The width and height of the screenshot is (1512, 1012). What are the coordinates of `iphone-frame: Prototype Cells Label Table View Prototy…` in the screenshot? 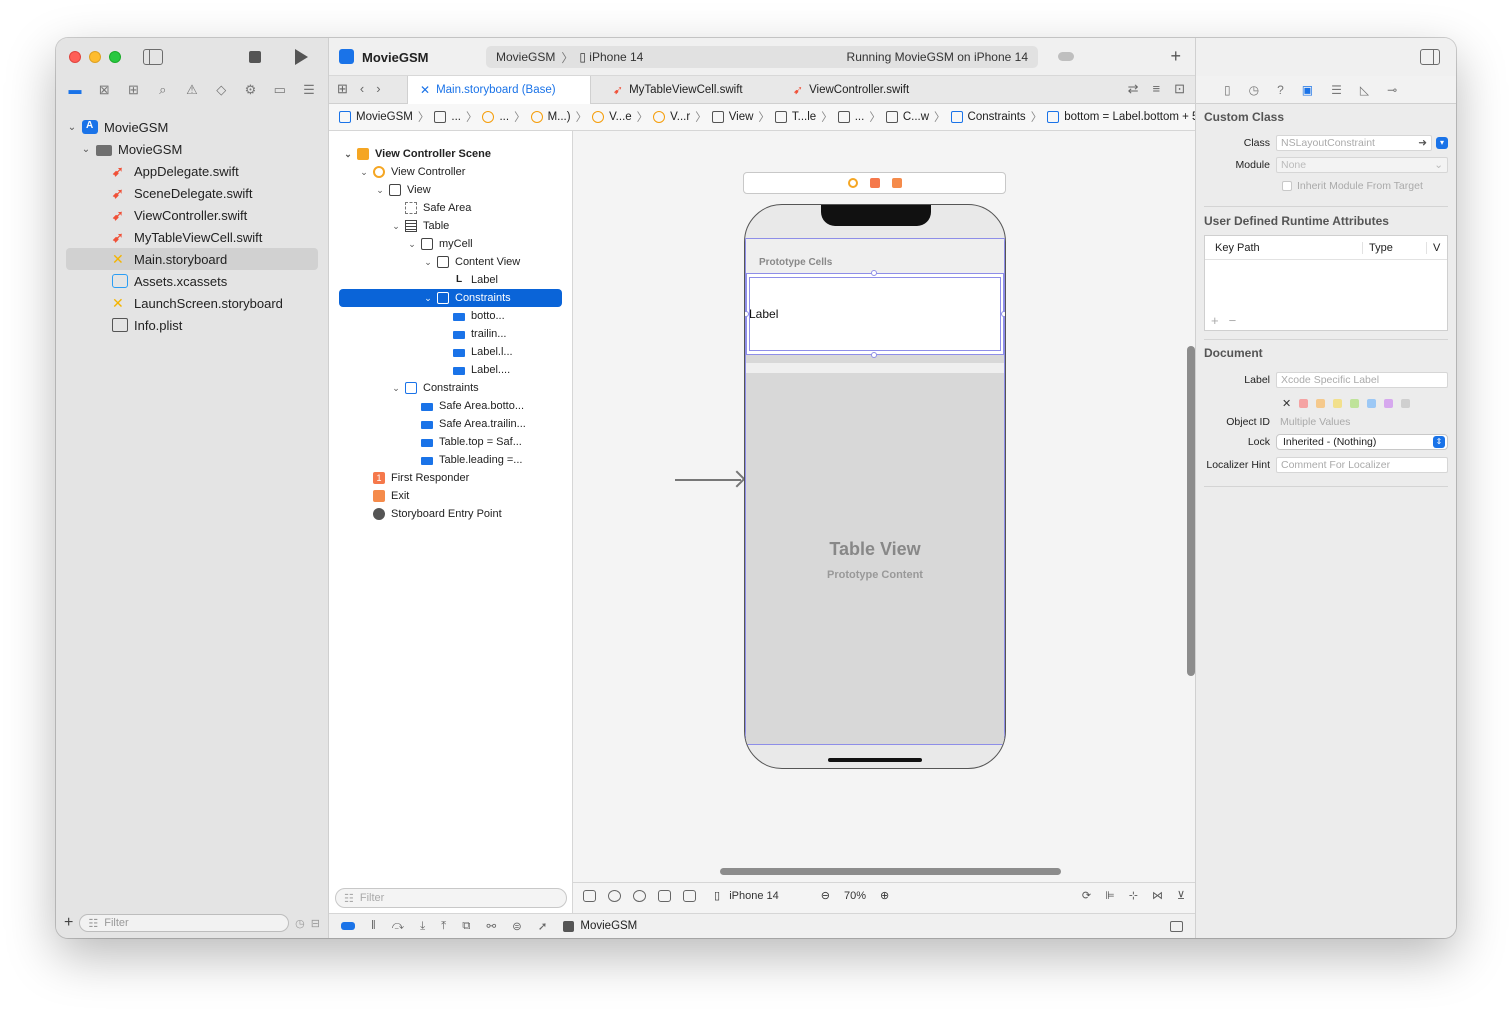 It's located at (875, 486).